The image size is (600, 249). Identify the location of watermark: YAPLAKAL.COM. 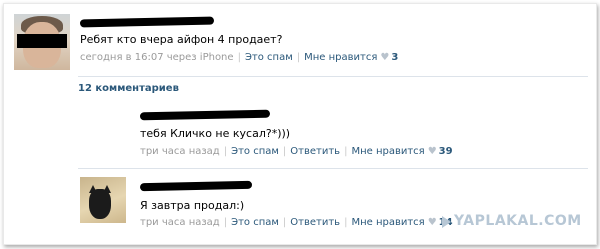
(512, 221).